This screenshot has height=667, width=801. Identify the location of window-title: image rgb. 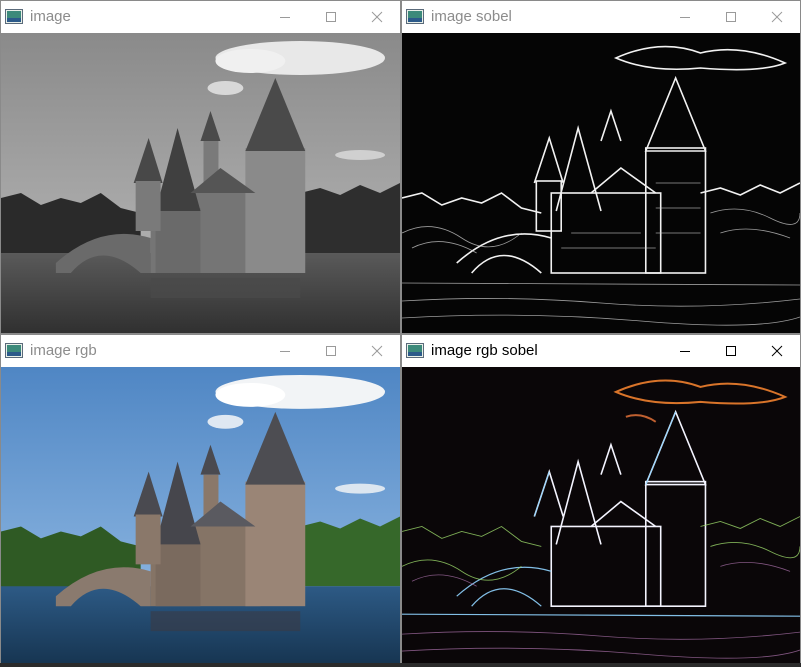
(63, 350).